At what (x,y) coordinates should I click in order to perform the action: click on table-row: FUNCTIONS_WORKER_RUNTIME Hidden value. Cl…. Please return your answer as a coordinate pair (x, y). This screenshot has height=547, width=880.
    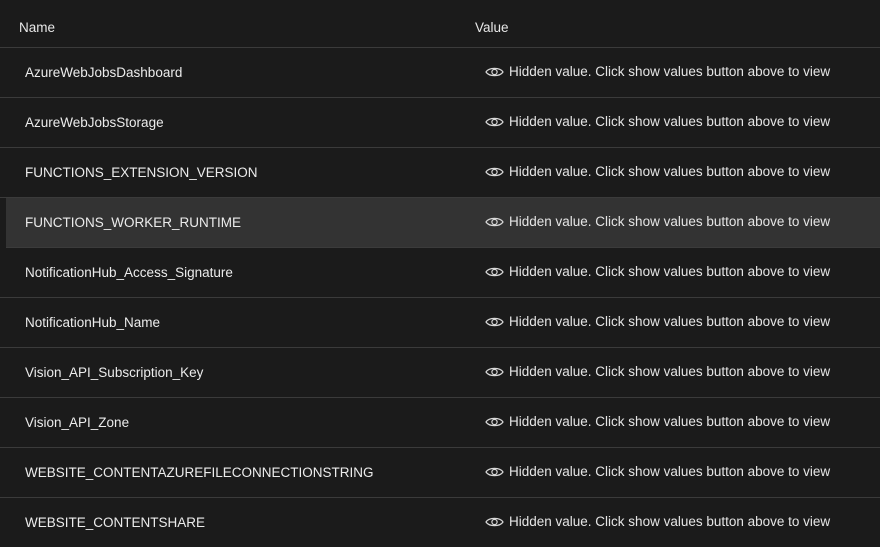
    Looking at the image, I should click on (443, 223).